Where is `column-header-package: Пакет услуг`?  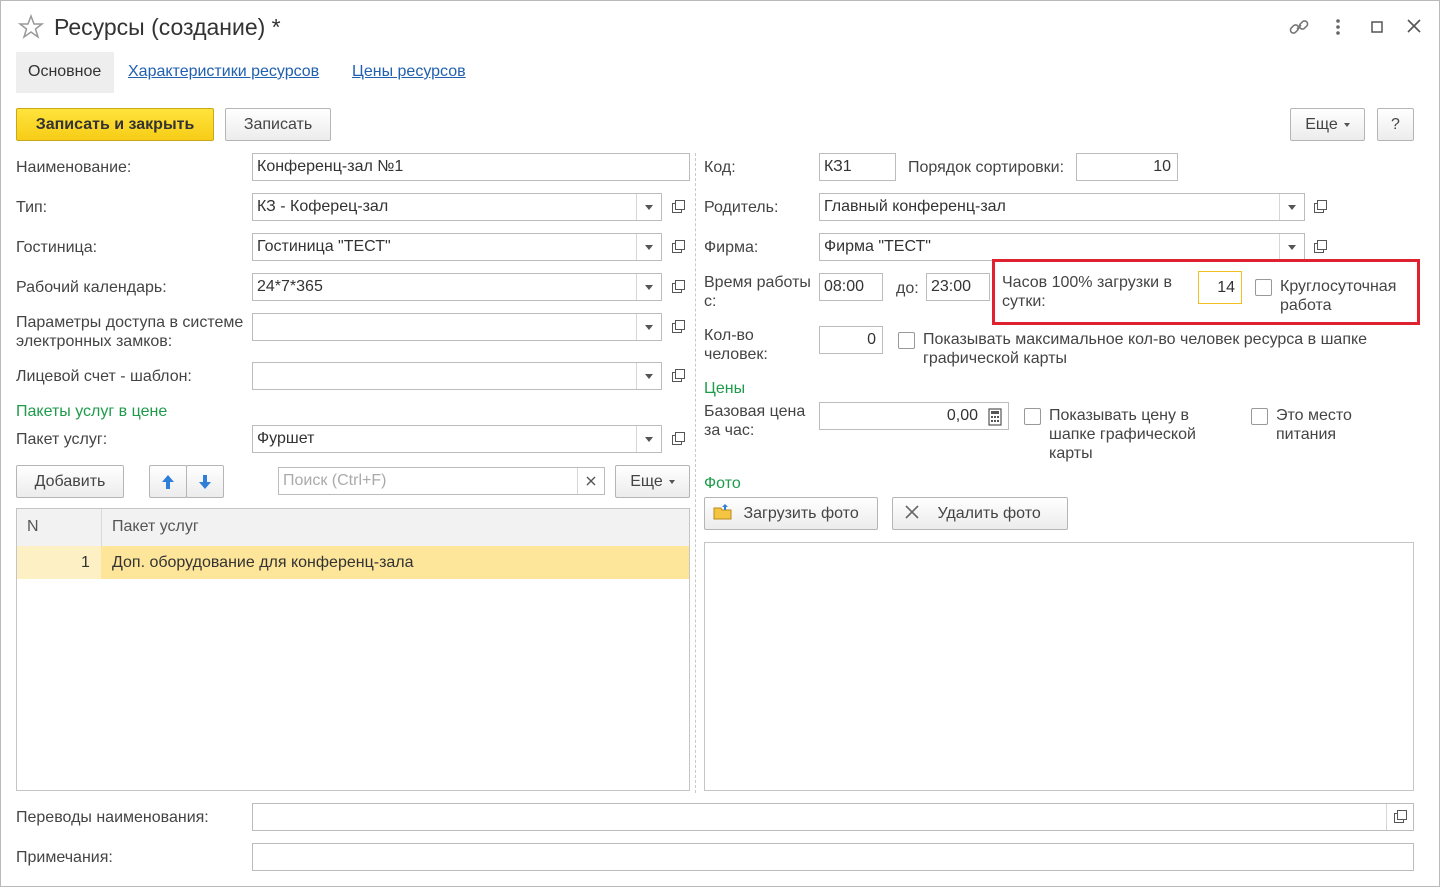
column-header-package: Пакет услуг is located at coordinates (155, 527).